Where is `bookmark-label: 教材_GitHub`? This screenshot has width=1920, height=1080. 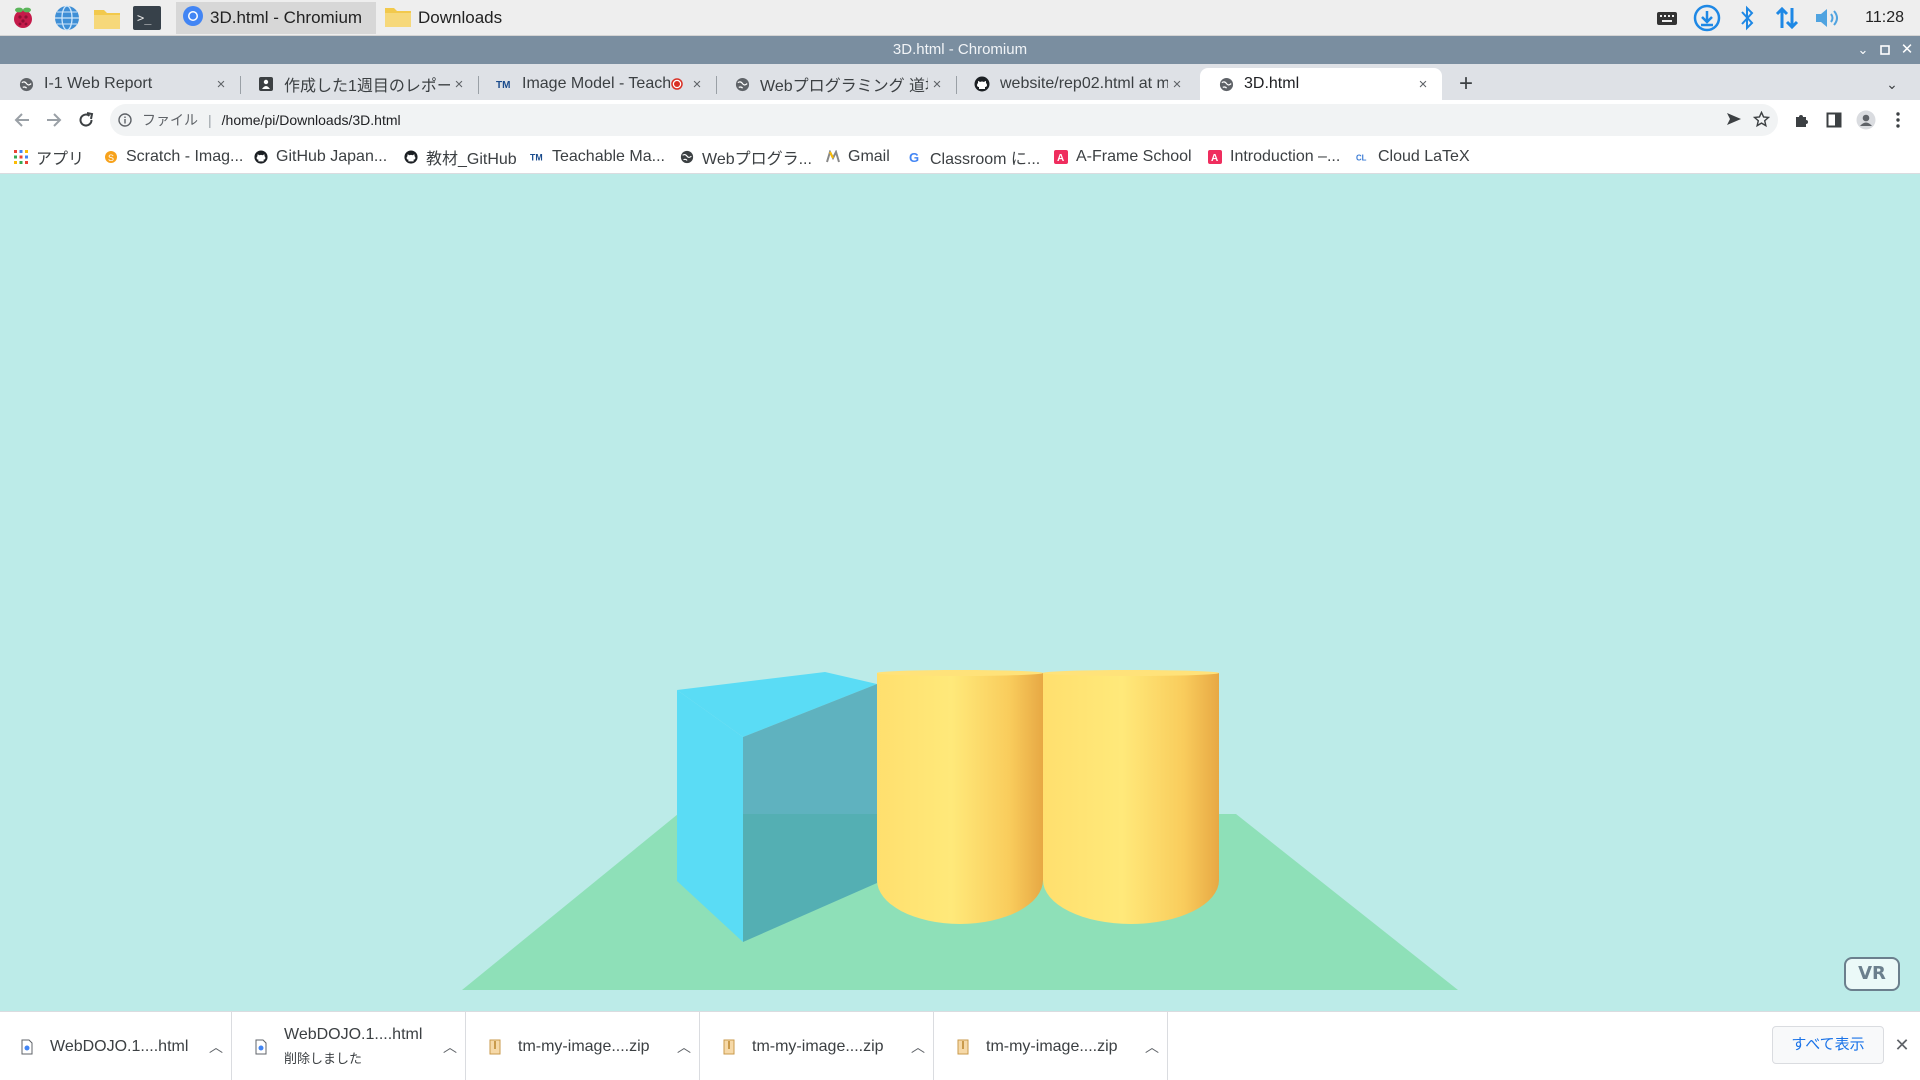
bookmark-label: 教材_GitHub is located at coordinates (471, 159).